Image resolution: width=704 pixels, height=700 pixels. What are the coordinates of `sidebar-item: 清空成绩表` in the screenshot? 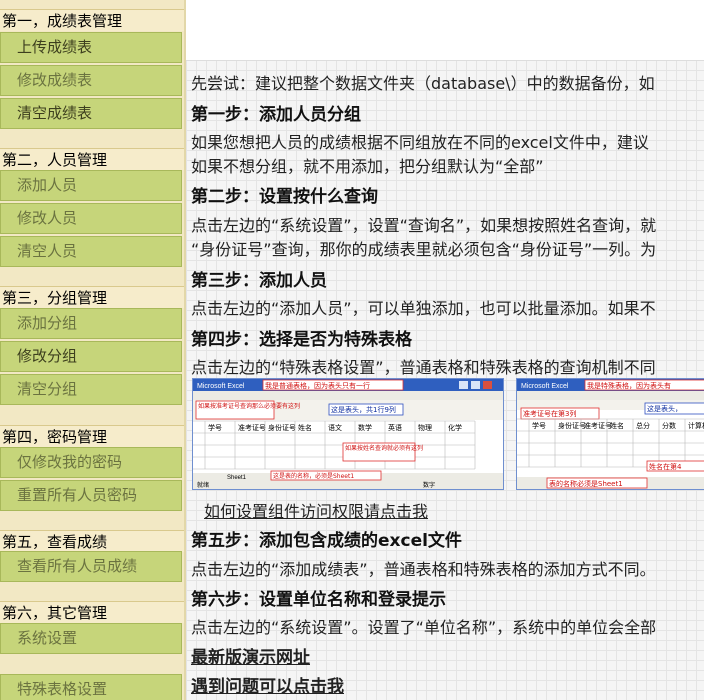 It's located at (91, 113).